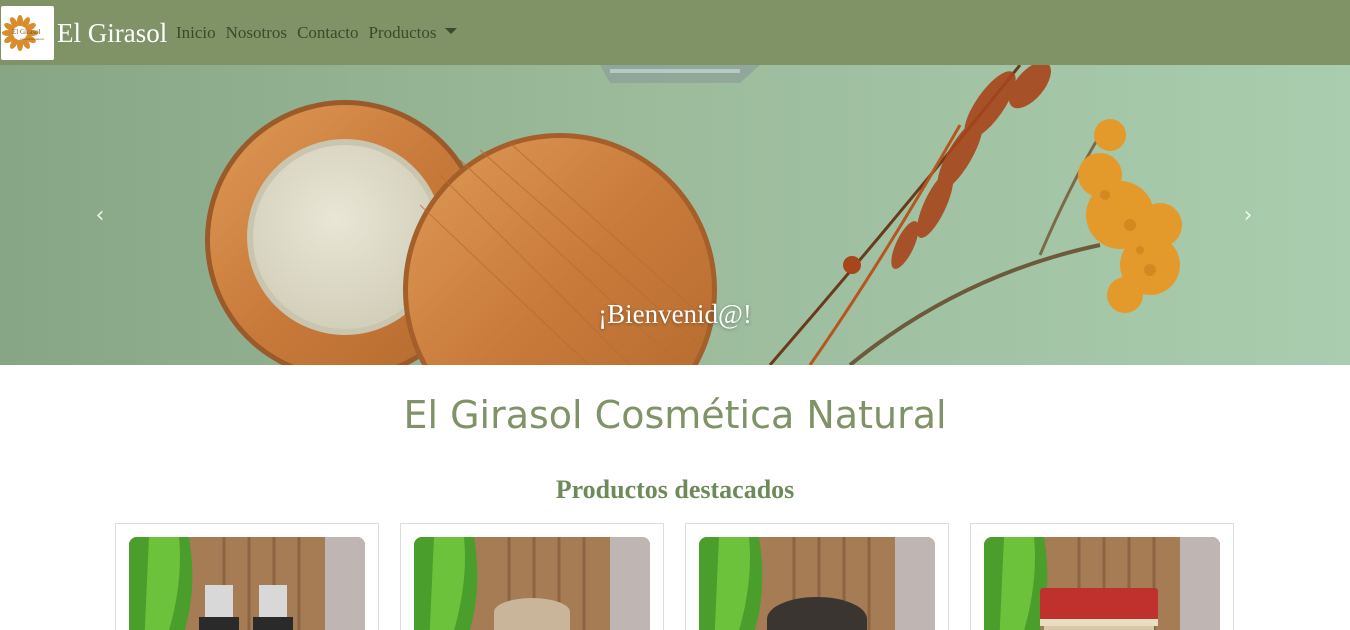 The image size is (1350, 630). Describe the element at coordinates (532, 583) in the screenshot. I see `product-soap-bar-image` at that location.